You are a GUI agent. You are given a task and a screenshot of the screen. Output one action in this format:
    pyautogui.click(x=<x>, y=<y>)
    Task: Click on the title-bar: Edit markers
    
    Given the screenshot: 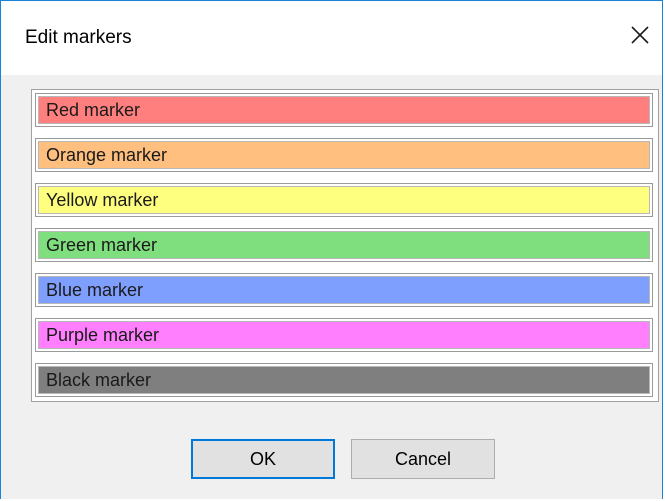 What is the action you would take?
    pyautogui.click(x=331, y=38)
    